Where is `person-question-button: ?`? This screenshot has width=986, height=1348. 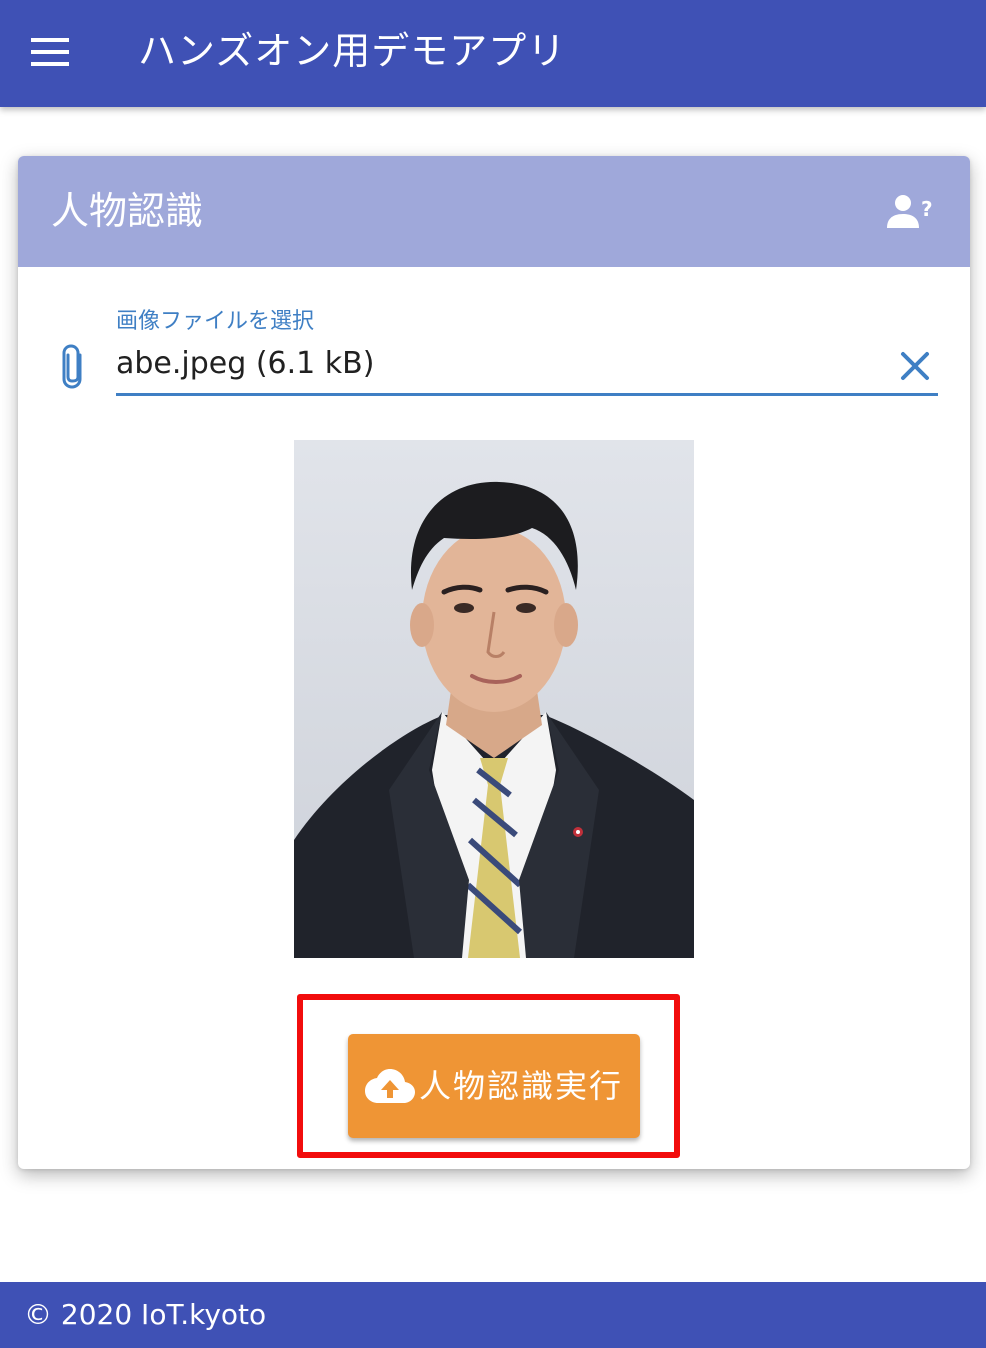
person-question-button: ? is located at coordinates (912, 212).